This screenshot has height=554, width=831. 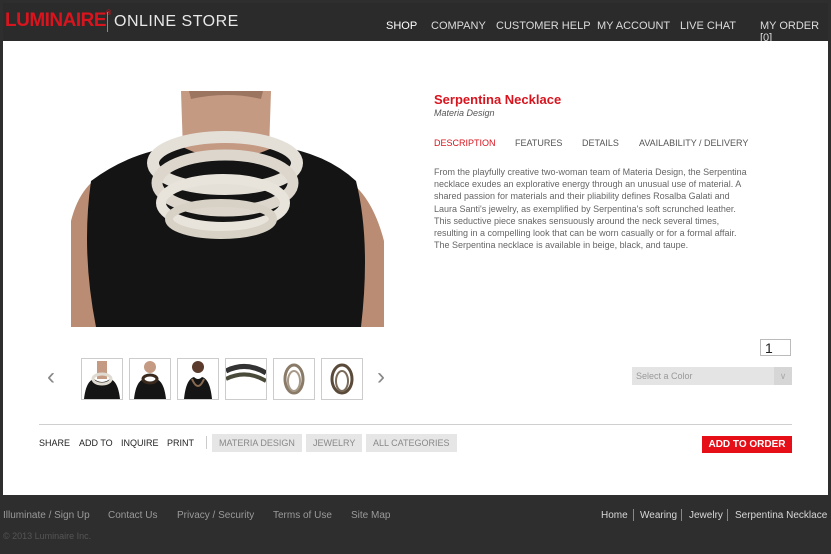 I want to click on add-to-order-button: ADD TO ORDER, so click(x=747, y=444).